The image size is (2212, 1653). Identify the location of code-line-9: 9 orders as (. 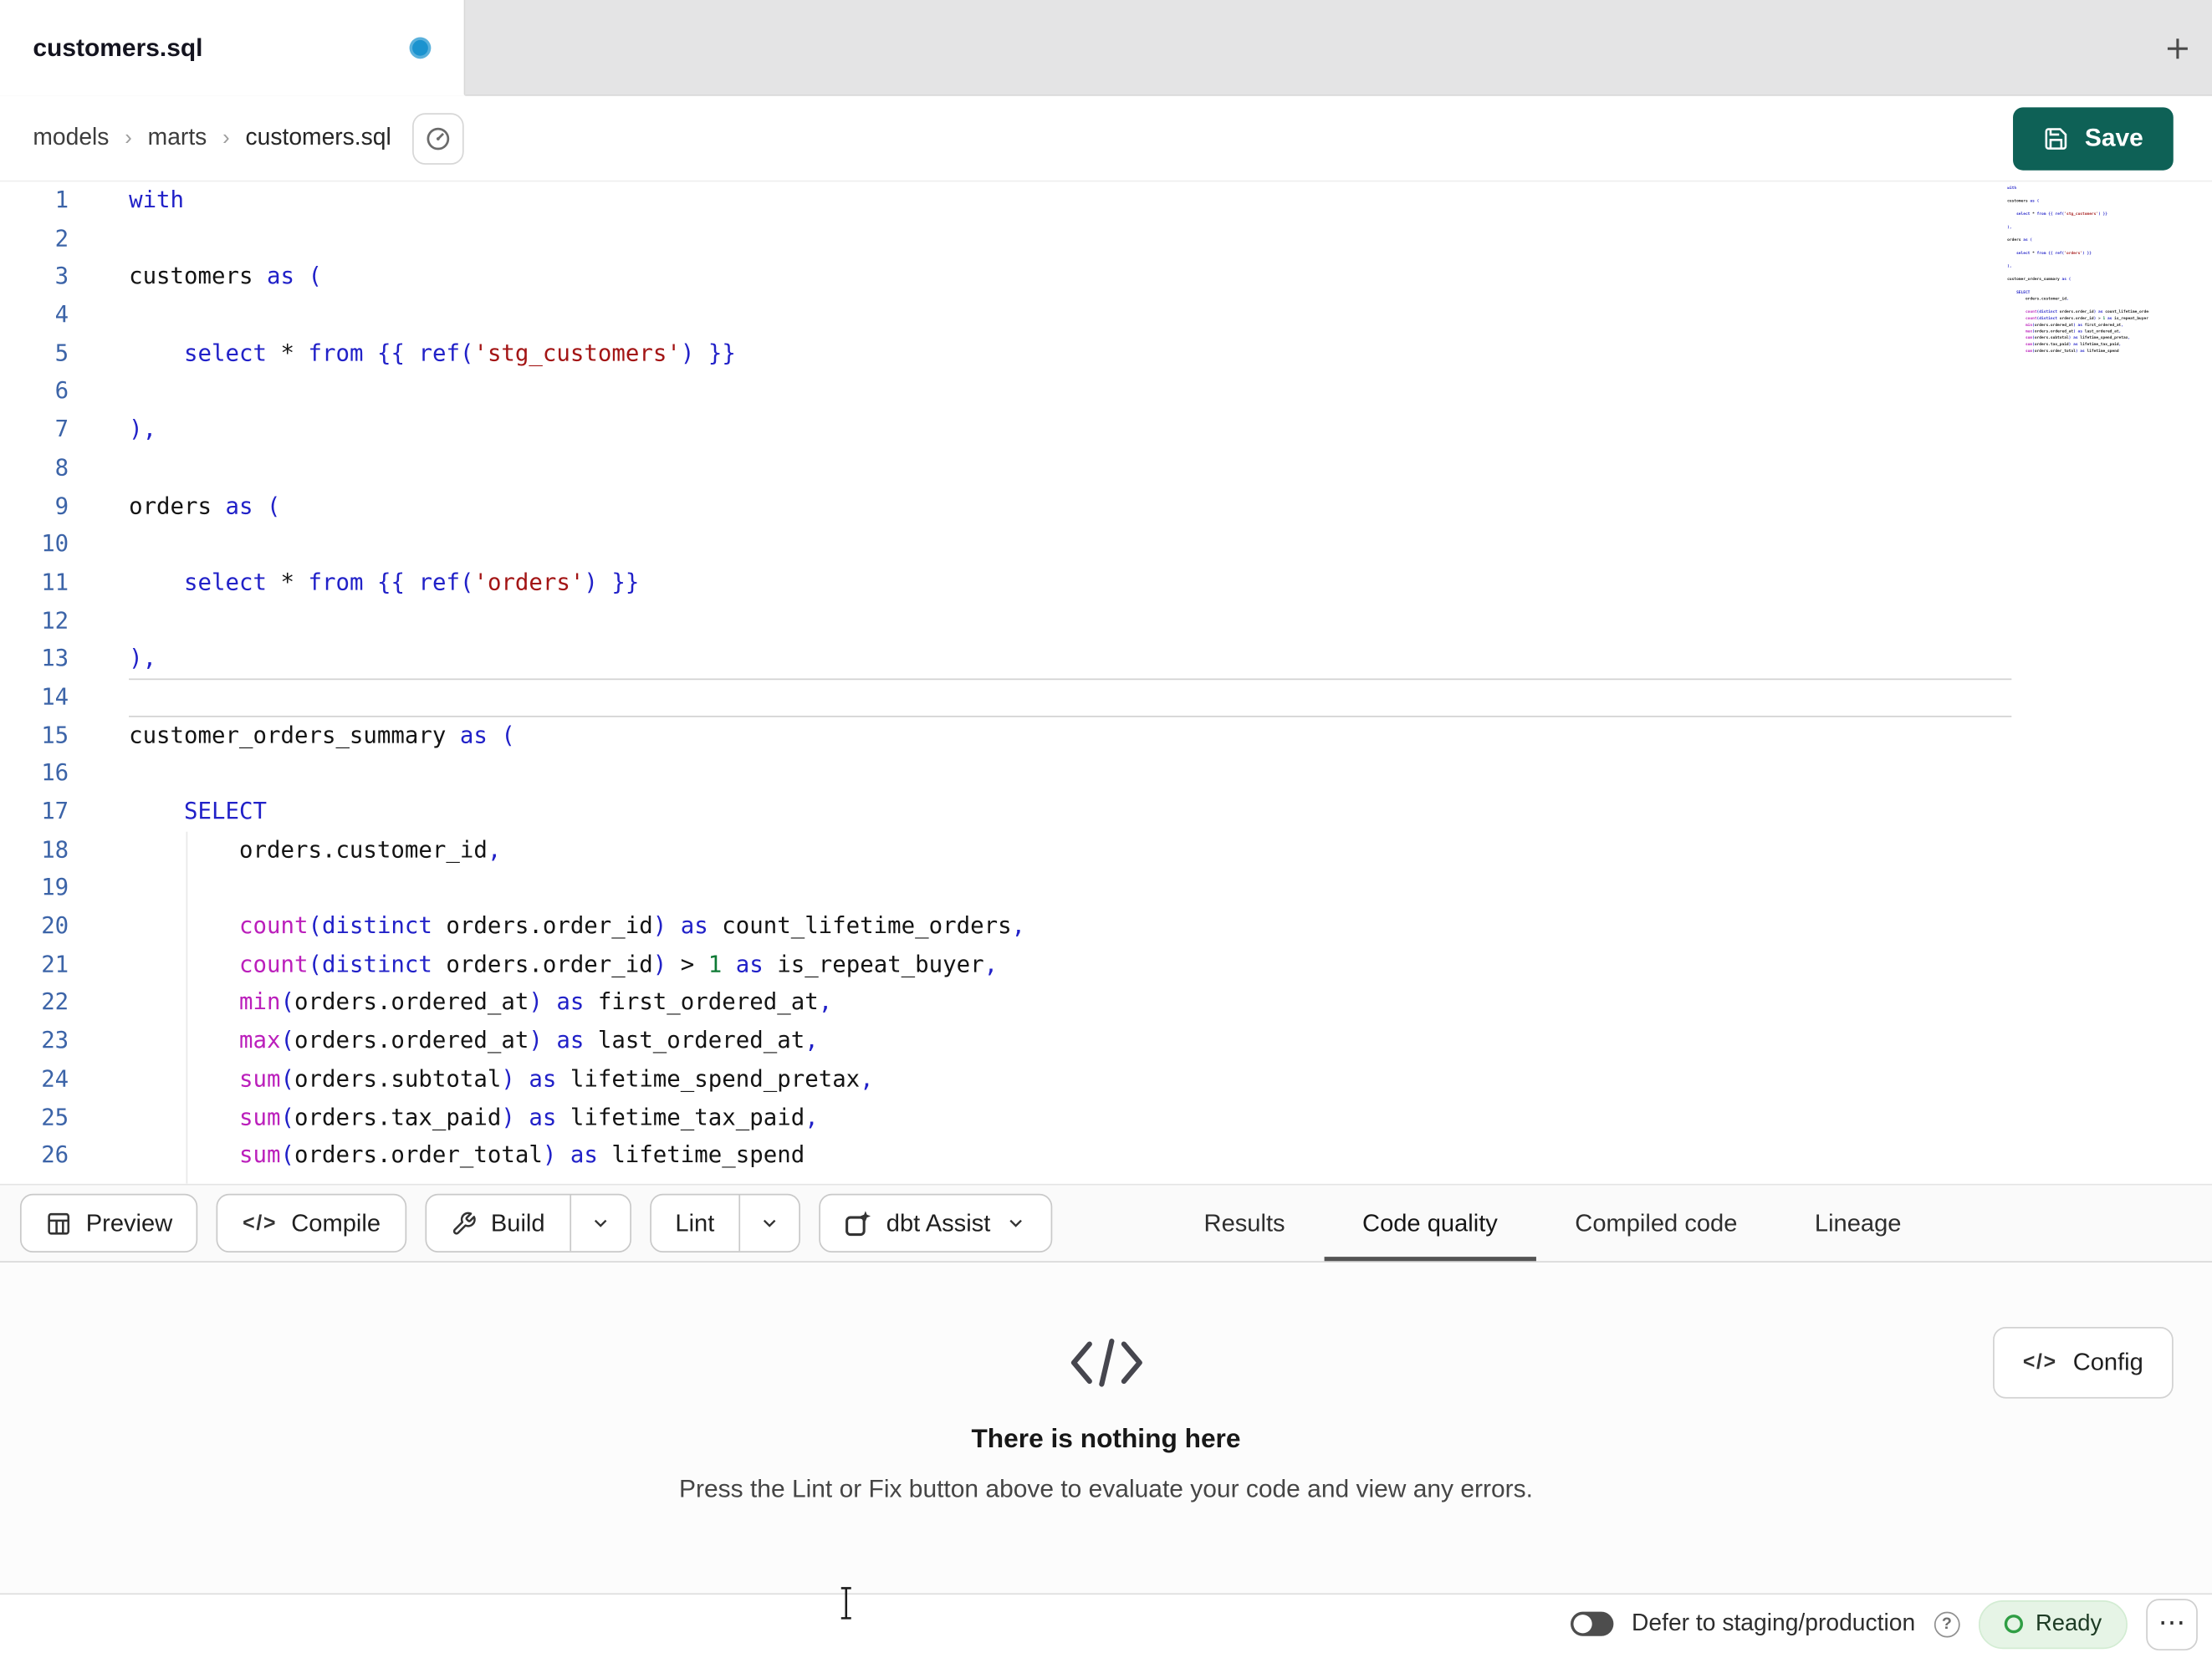
(1106, 506).